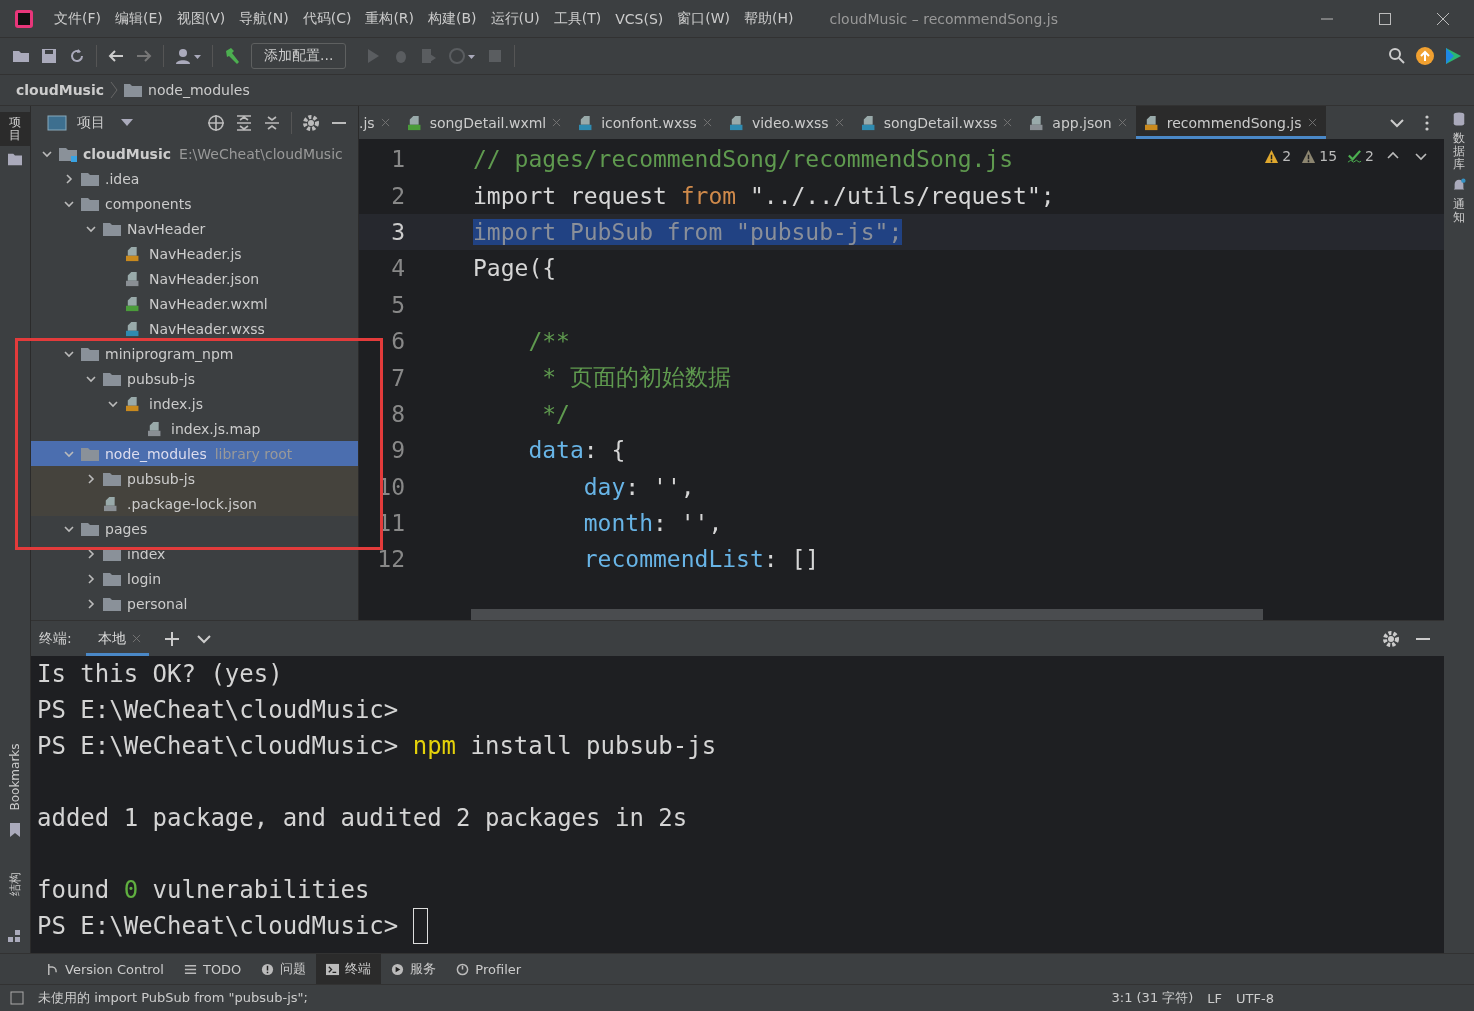  Describe the element at coordinates (489, 969) in the screenshot. I see `tool-window-tab: Profiler` at that location.